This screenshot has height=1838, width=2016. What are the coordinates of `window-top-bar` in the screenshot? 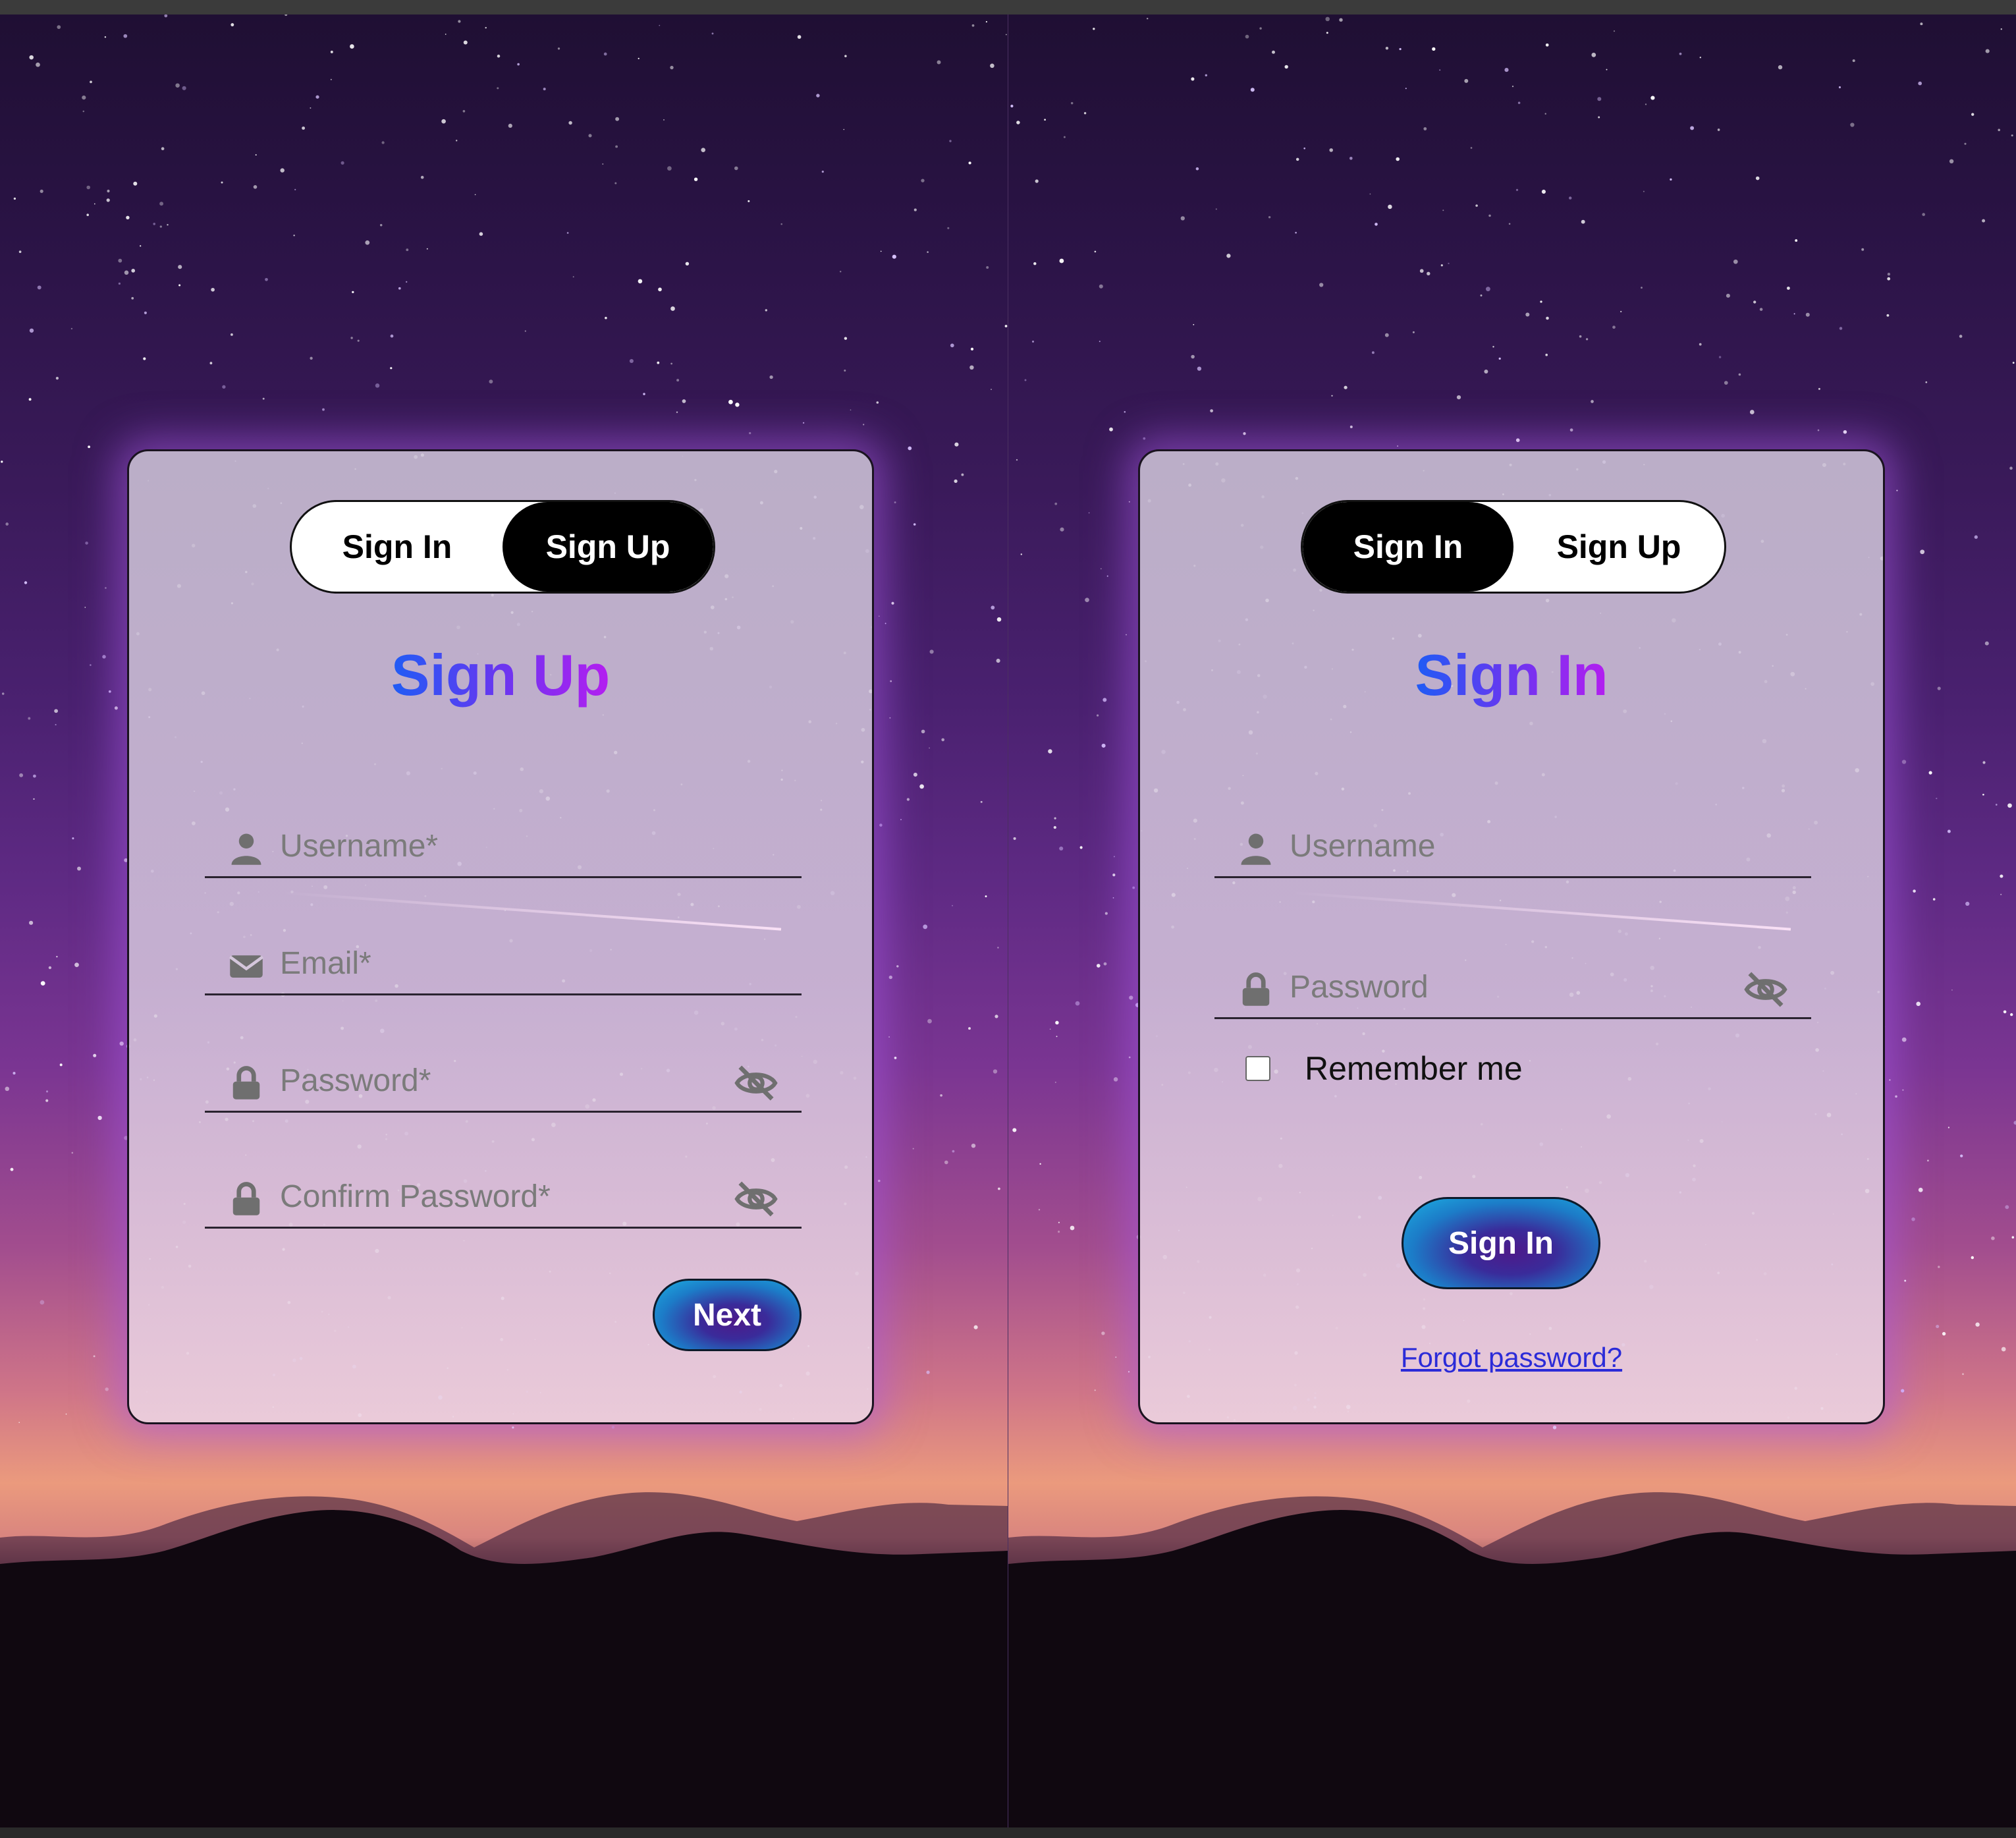 It's located at (1008, 7).